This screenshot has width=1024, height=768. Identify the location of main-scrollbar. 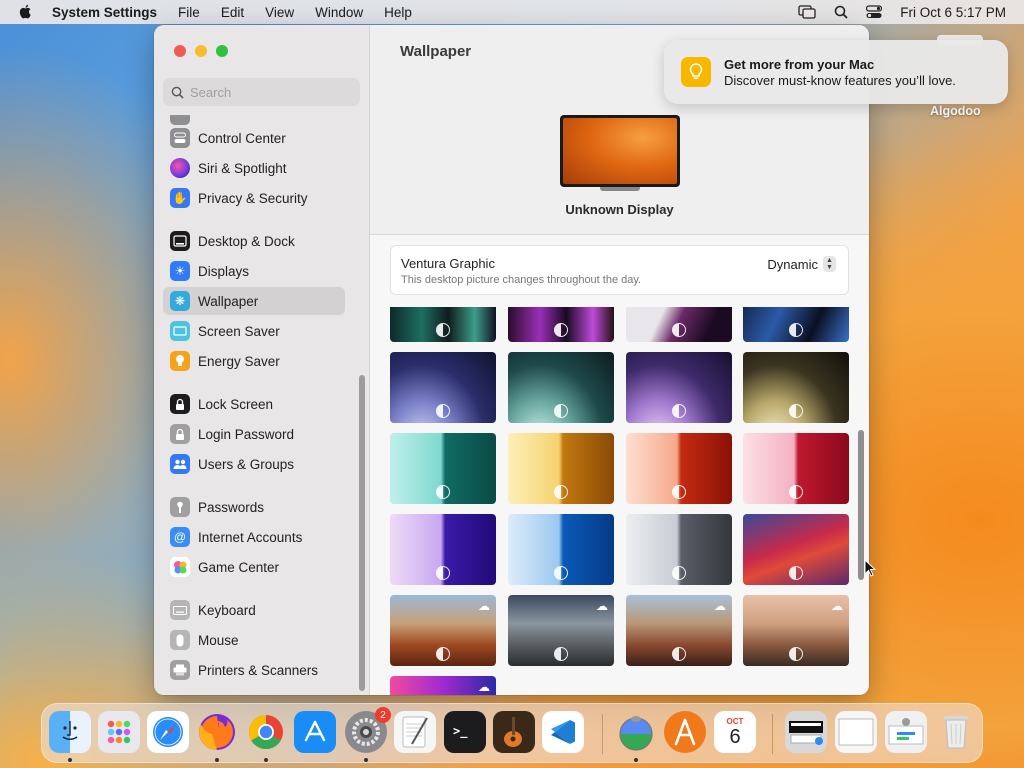
(861, 505).